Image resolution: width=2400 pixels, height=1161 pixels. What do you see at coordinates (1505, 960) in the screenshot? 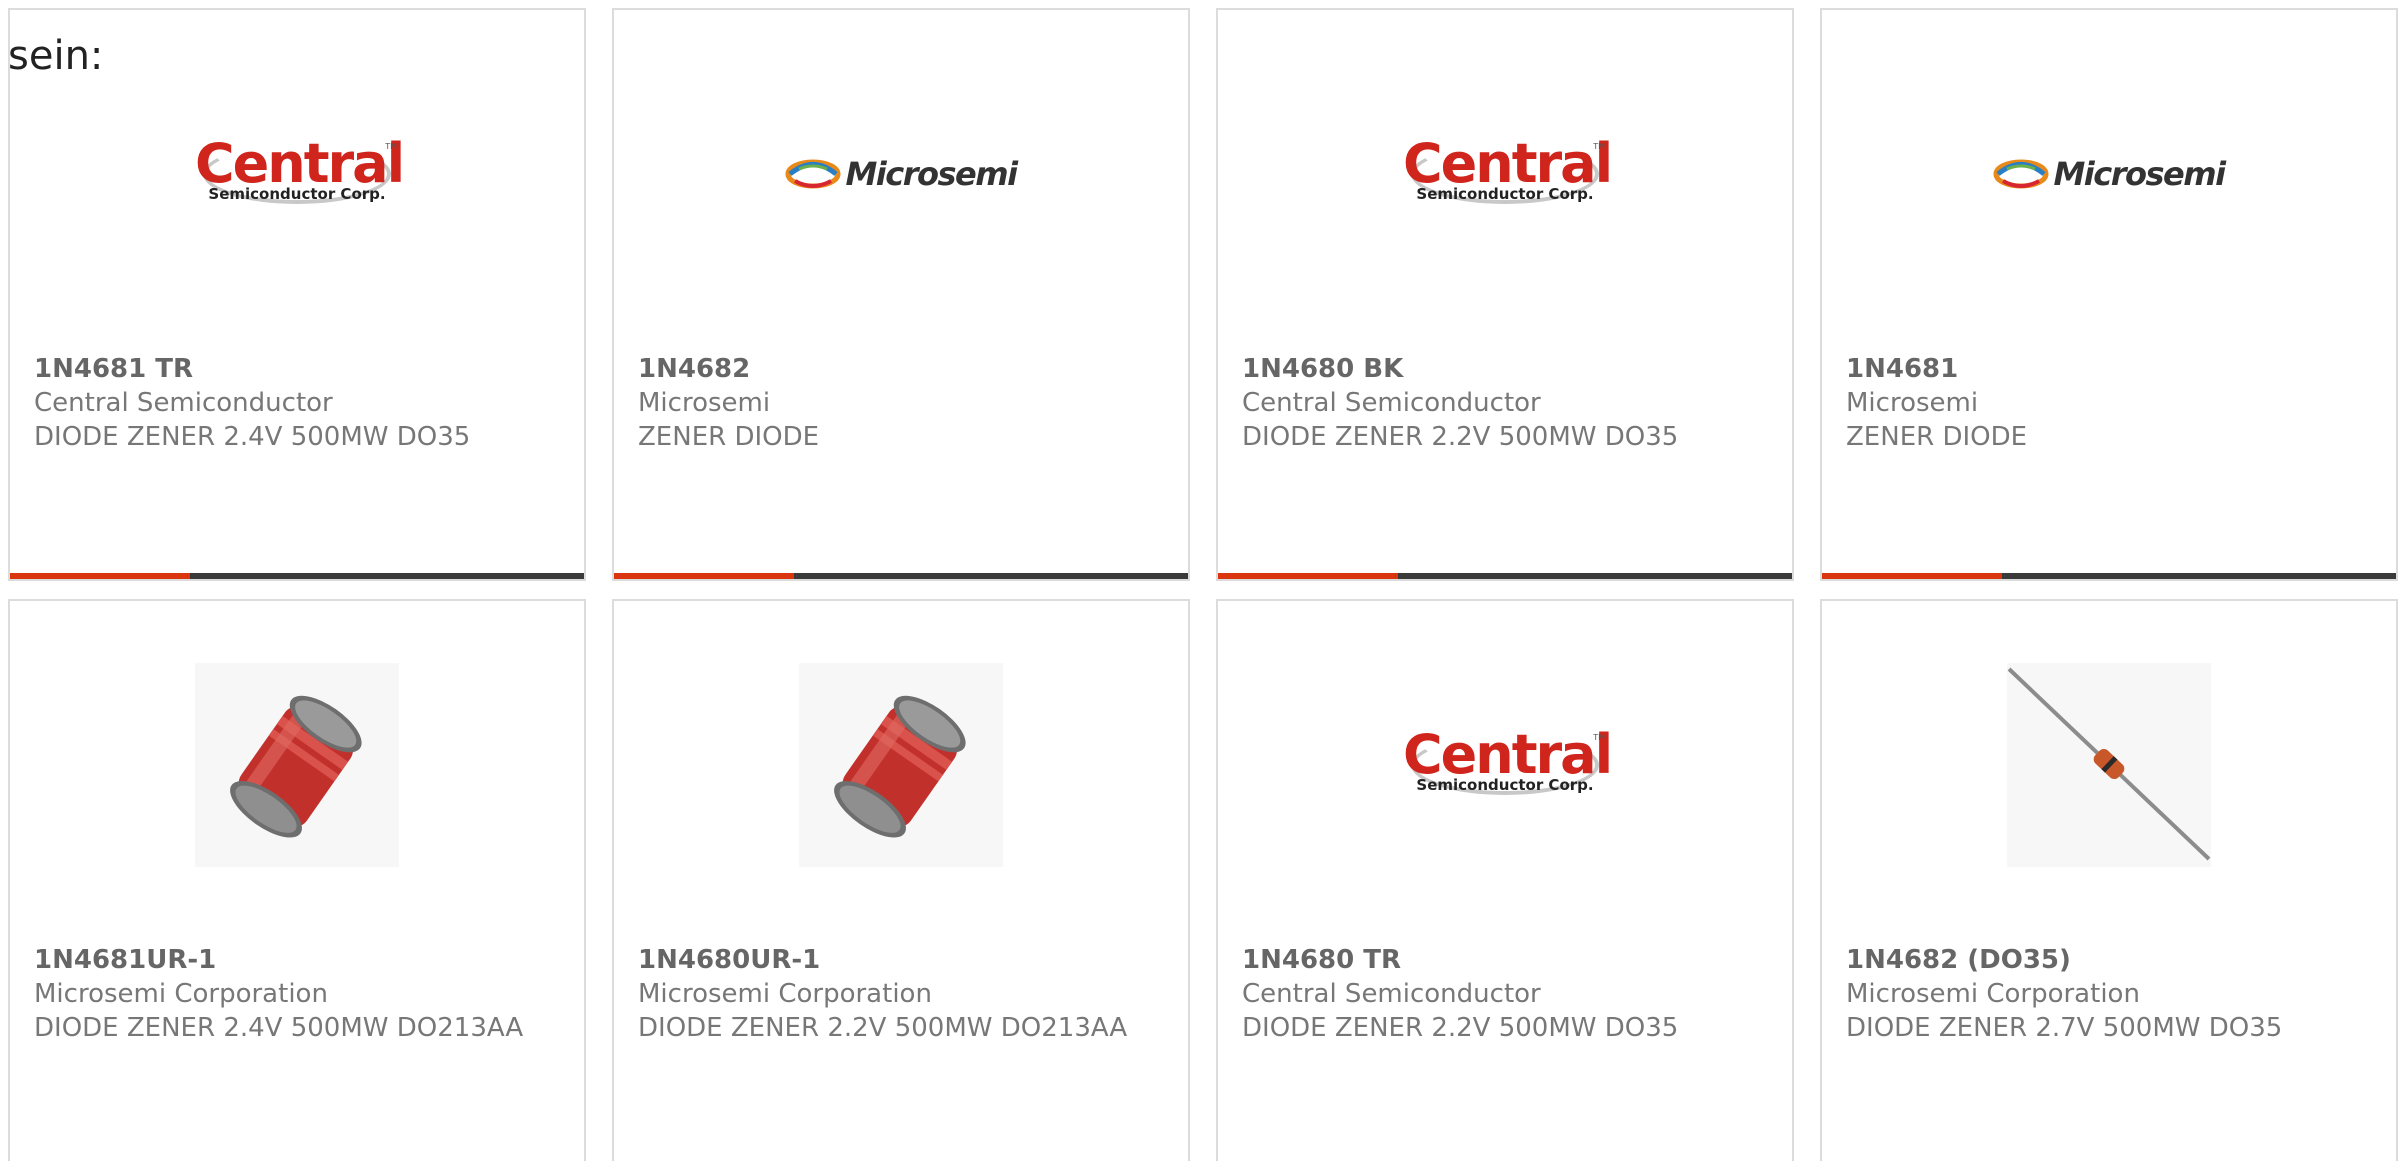
I see `product-part-number: 1N4680 TR` at bounding box center [1505, 960].